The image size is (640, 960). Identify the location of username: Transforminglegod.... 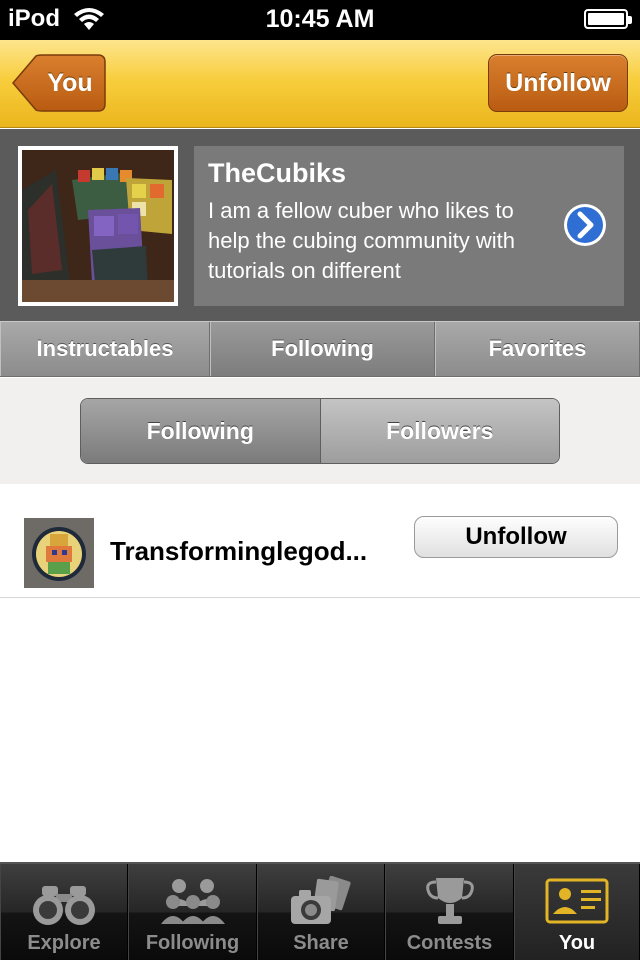
(253, 551).